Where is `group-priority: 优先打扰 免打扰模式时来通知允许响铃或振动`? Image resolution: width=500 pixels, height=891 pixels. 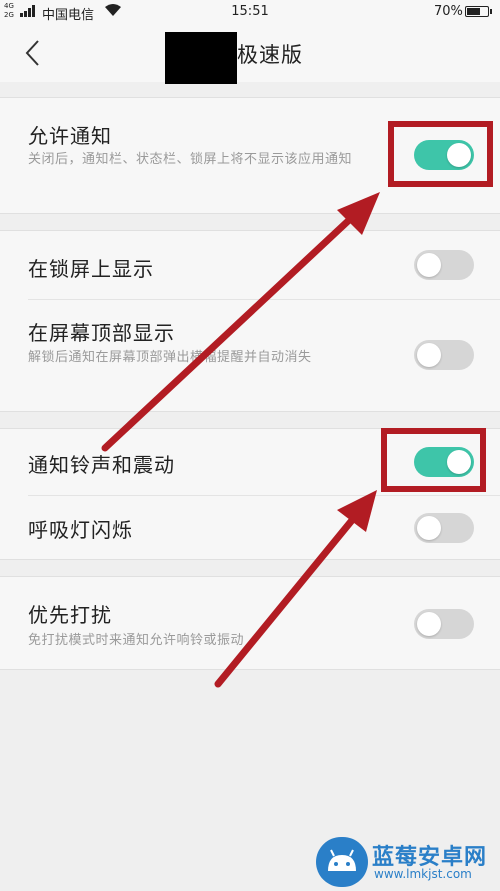
group-priority: 优先打扰 免打扰模式时来通知允许响铃或振动 is located at coordinates (250, 623).